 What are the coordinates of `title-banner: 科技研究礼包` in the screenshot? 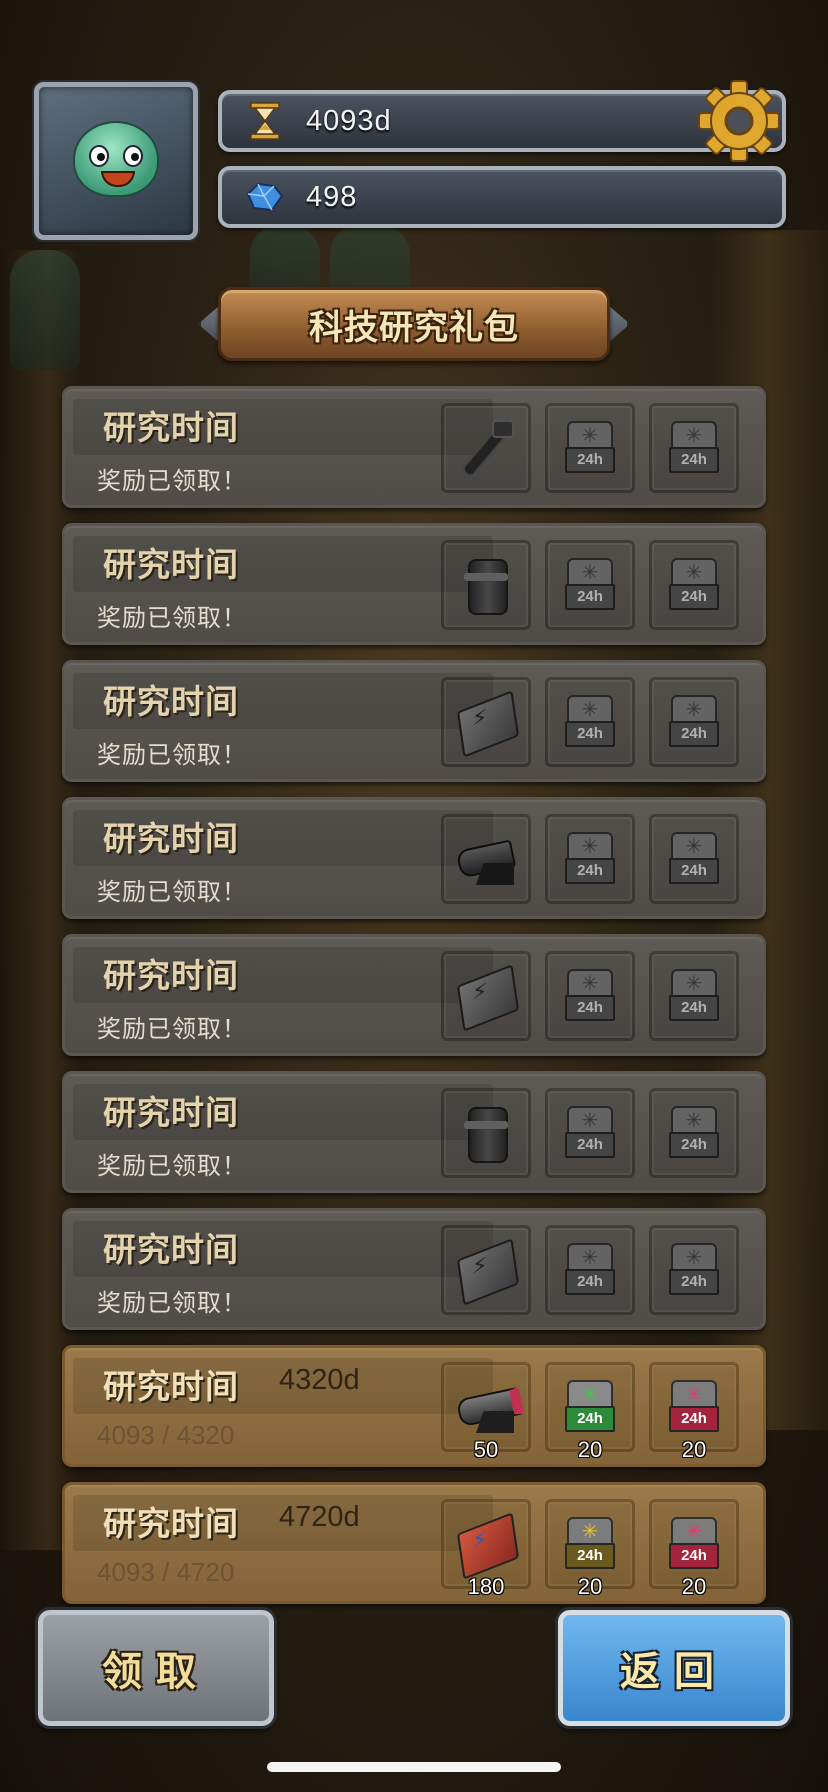 It's located at (414, 324).